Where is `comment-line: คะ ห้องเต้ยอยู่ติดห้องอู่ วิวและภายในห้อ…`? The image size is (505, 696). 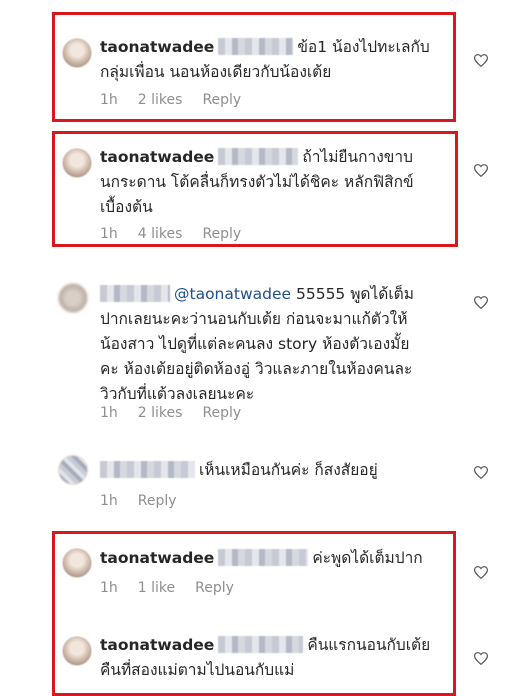
comment-line: คะ ห้องเต้ยอยู่ติดห้องอู่ วิวและภายในห้อ… is located at coordinates (256, 369).